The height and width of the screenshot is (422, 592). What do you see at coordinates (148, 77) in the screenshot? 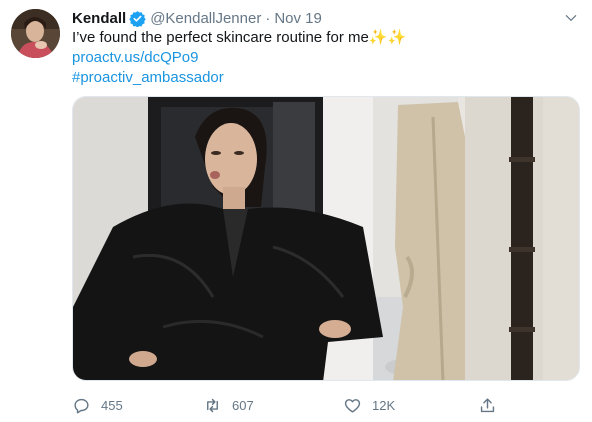
I see `hashtag-link: #proactiv_ambassador` at bounding box center [148, 77].